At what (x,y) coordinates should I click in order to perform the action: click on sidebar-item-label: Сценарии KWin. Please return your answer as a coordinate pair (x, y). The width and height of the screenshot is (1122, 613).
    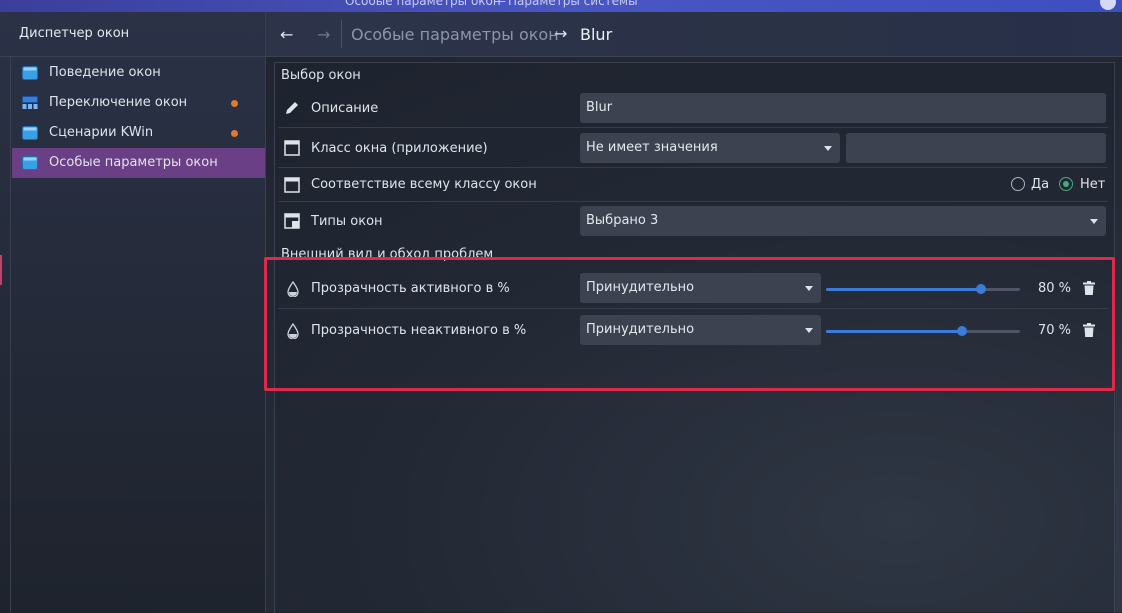
    Looking at the image, I should click on (101, 132).